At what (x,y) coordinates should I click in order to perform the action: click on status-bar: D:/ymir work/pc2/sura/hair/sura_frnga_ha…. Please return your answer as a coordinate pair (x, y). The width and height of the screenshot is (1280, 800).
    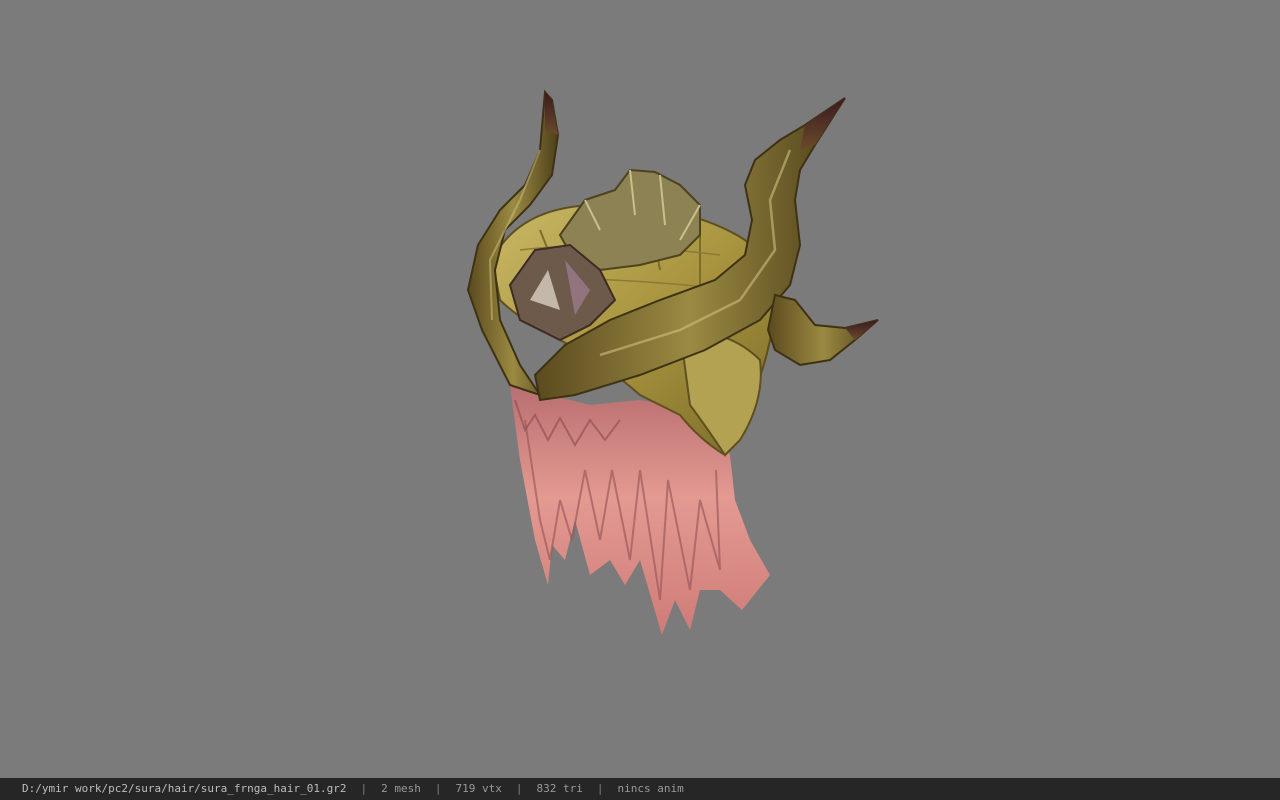
    Looking at the image, I should click on (640, 789).